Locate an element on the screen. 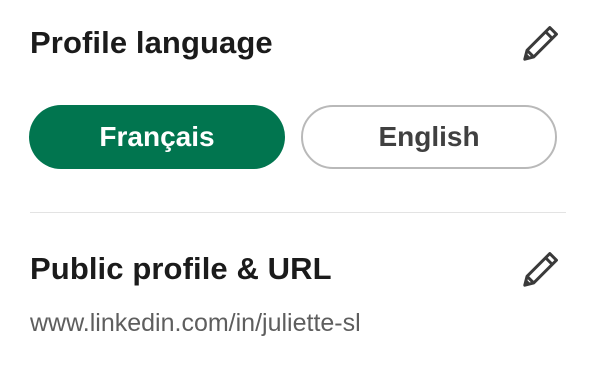 This screenshot has height=366, width=590. language-option-english: English is located at coordinates (429, 137).